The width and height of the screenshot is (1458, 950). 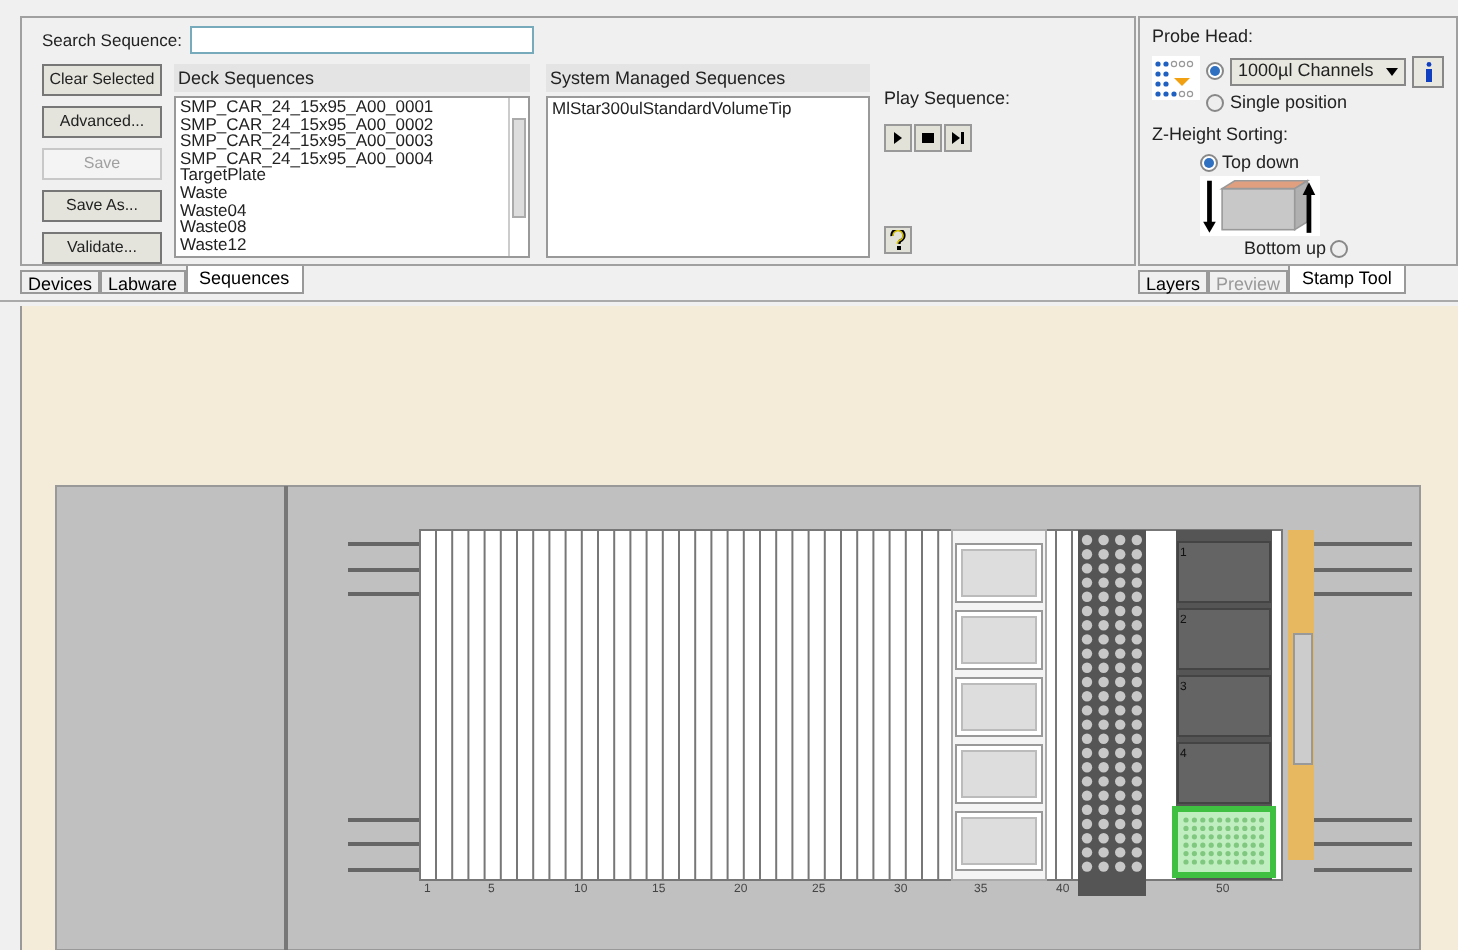 What do you see at coordinates (1285, 249) in the screenshot?
I see `radio-label: Bottom up` at bounding box center [1285, 249].